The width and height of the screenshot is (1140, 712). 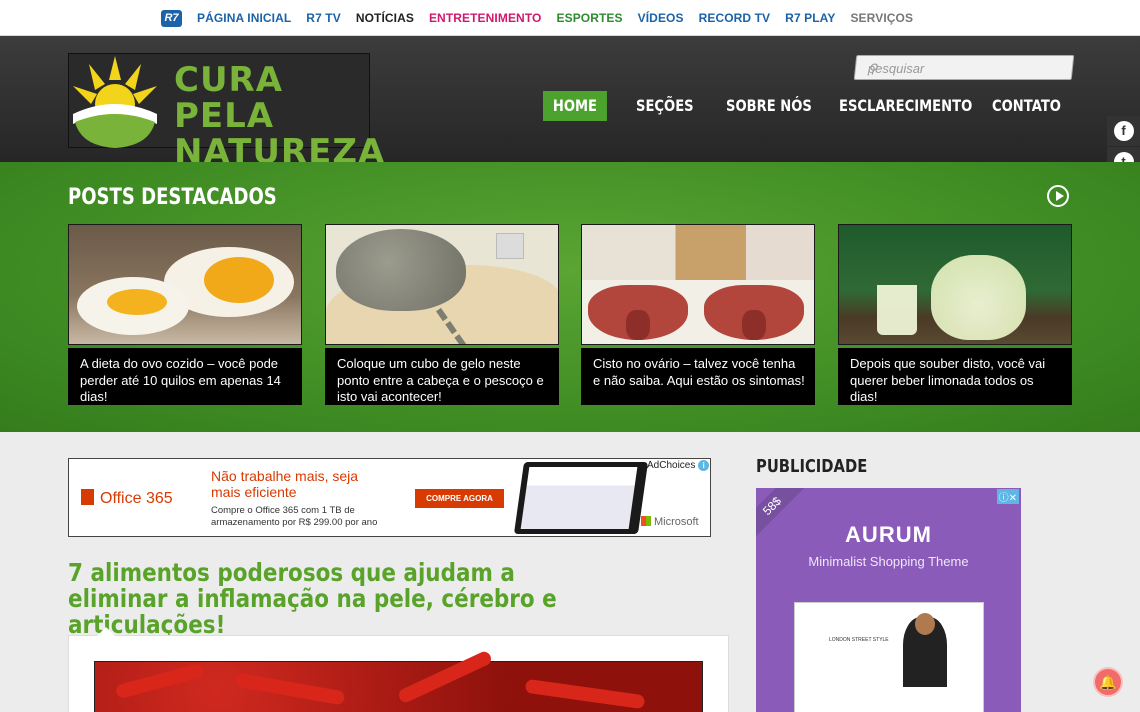 I want to click on r7-nav-item-videos: VÍDEOS, so click(x=661, y=18).